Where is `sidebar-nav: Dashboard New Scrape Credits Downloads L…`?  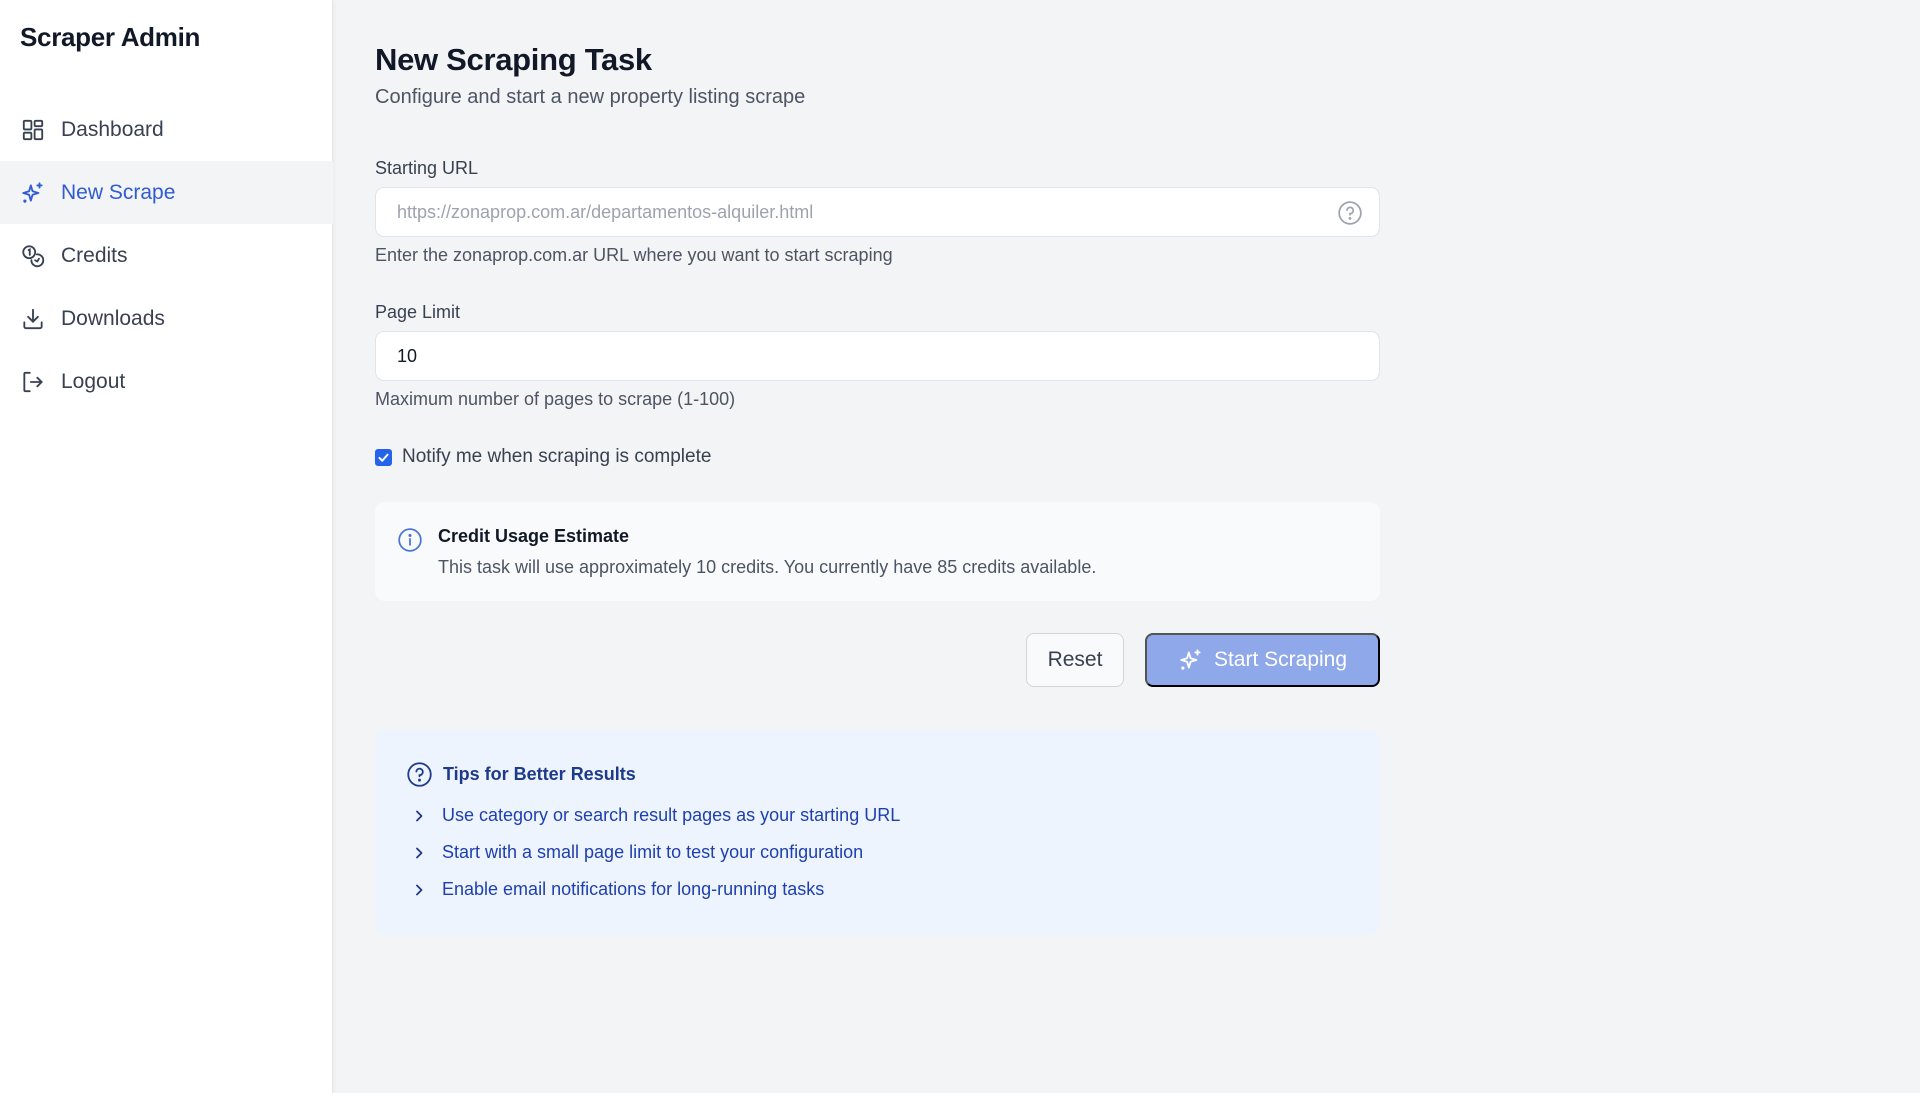 sidebar-nav: Dashboard New Scrape Credits Downloads L… is located at coordinates (166, 255).